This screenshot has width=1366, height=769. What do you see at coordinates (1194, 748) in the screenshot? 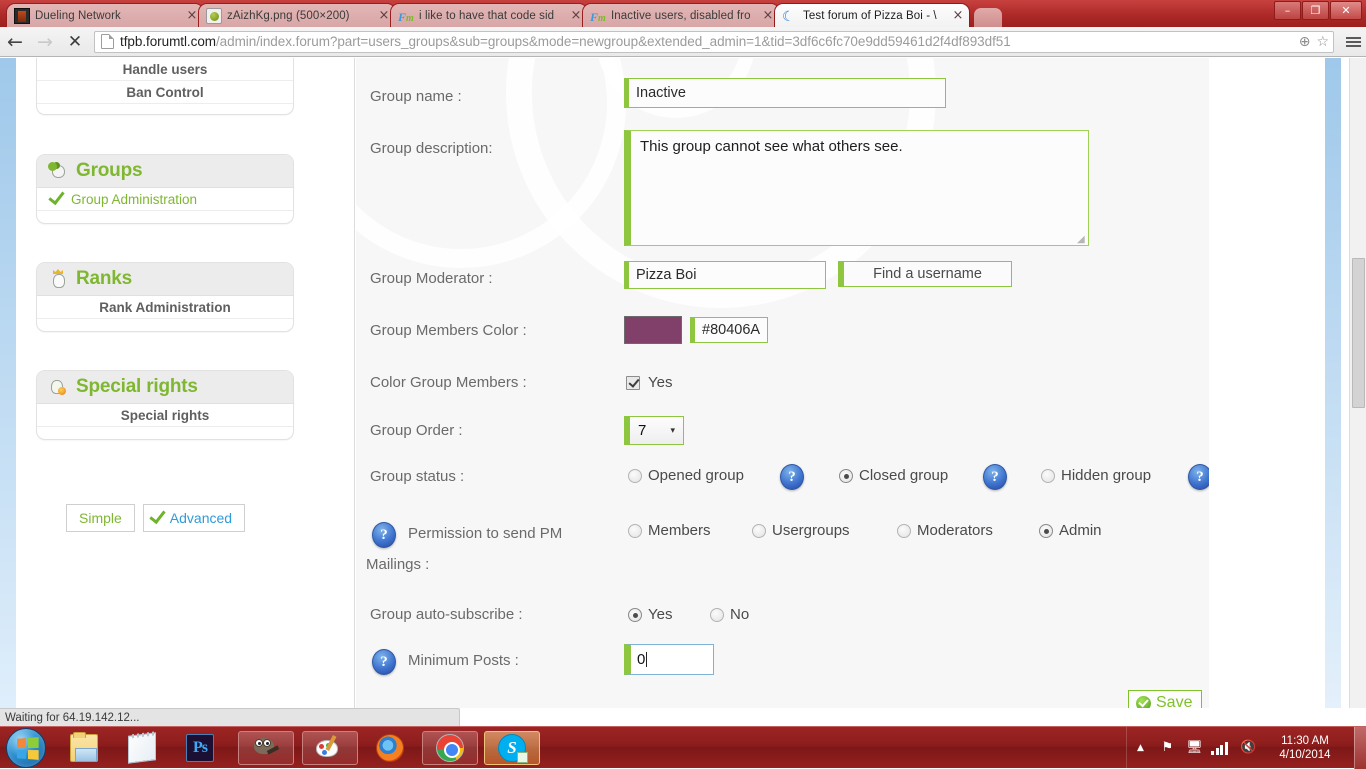
I see `network-icon: 🖥` at bounding box center [1194, 748].